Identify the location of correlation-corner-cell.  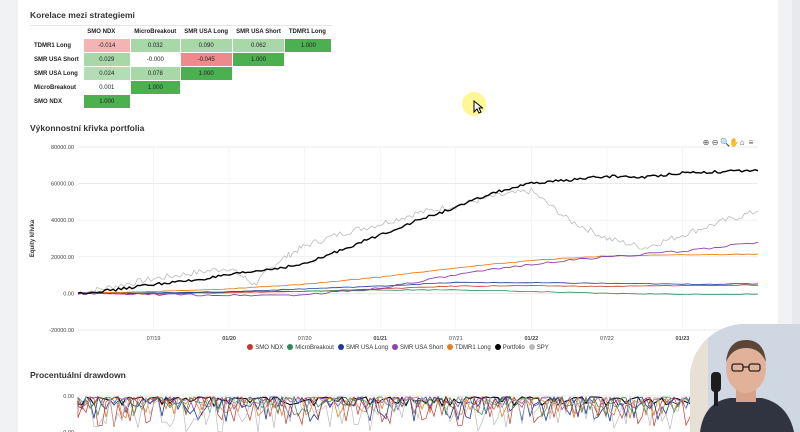
(57, 32).